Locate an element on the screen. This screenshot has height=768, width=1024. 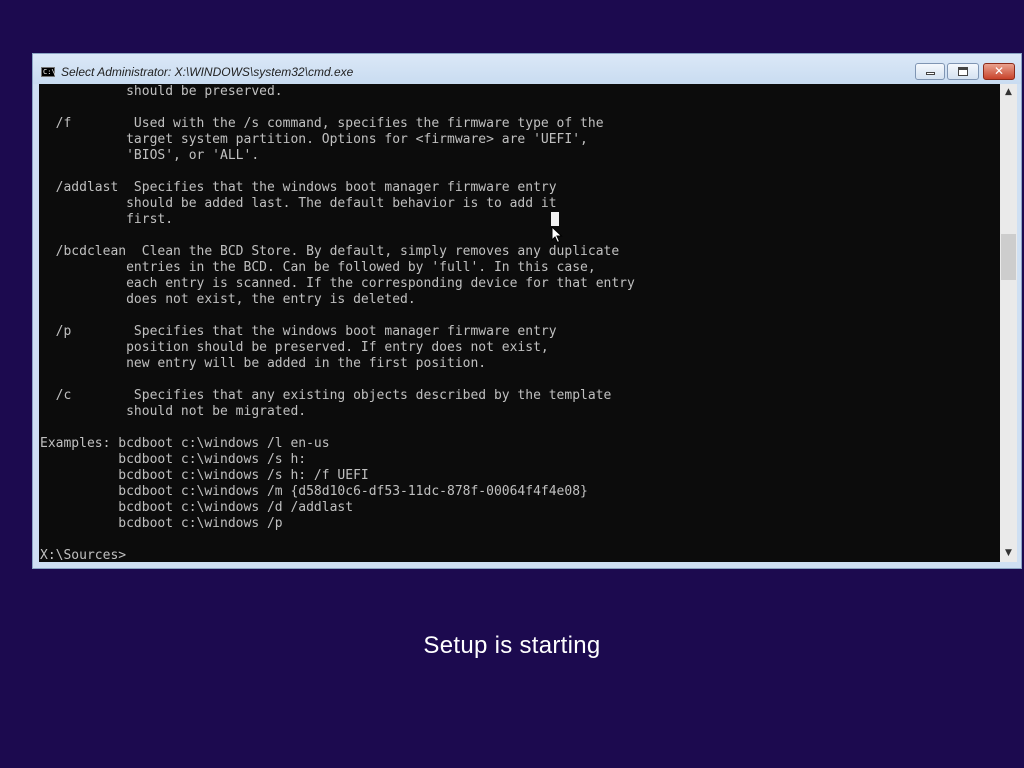
console-line: bcdboot c:\windows /s h: is located at coordinates (173, 459).